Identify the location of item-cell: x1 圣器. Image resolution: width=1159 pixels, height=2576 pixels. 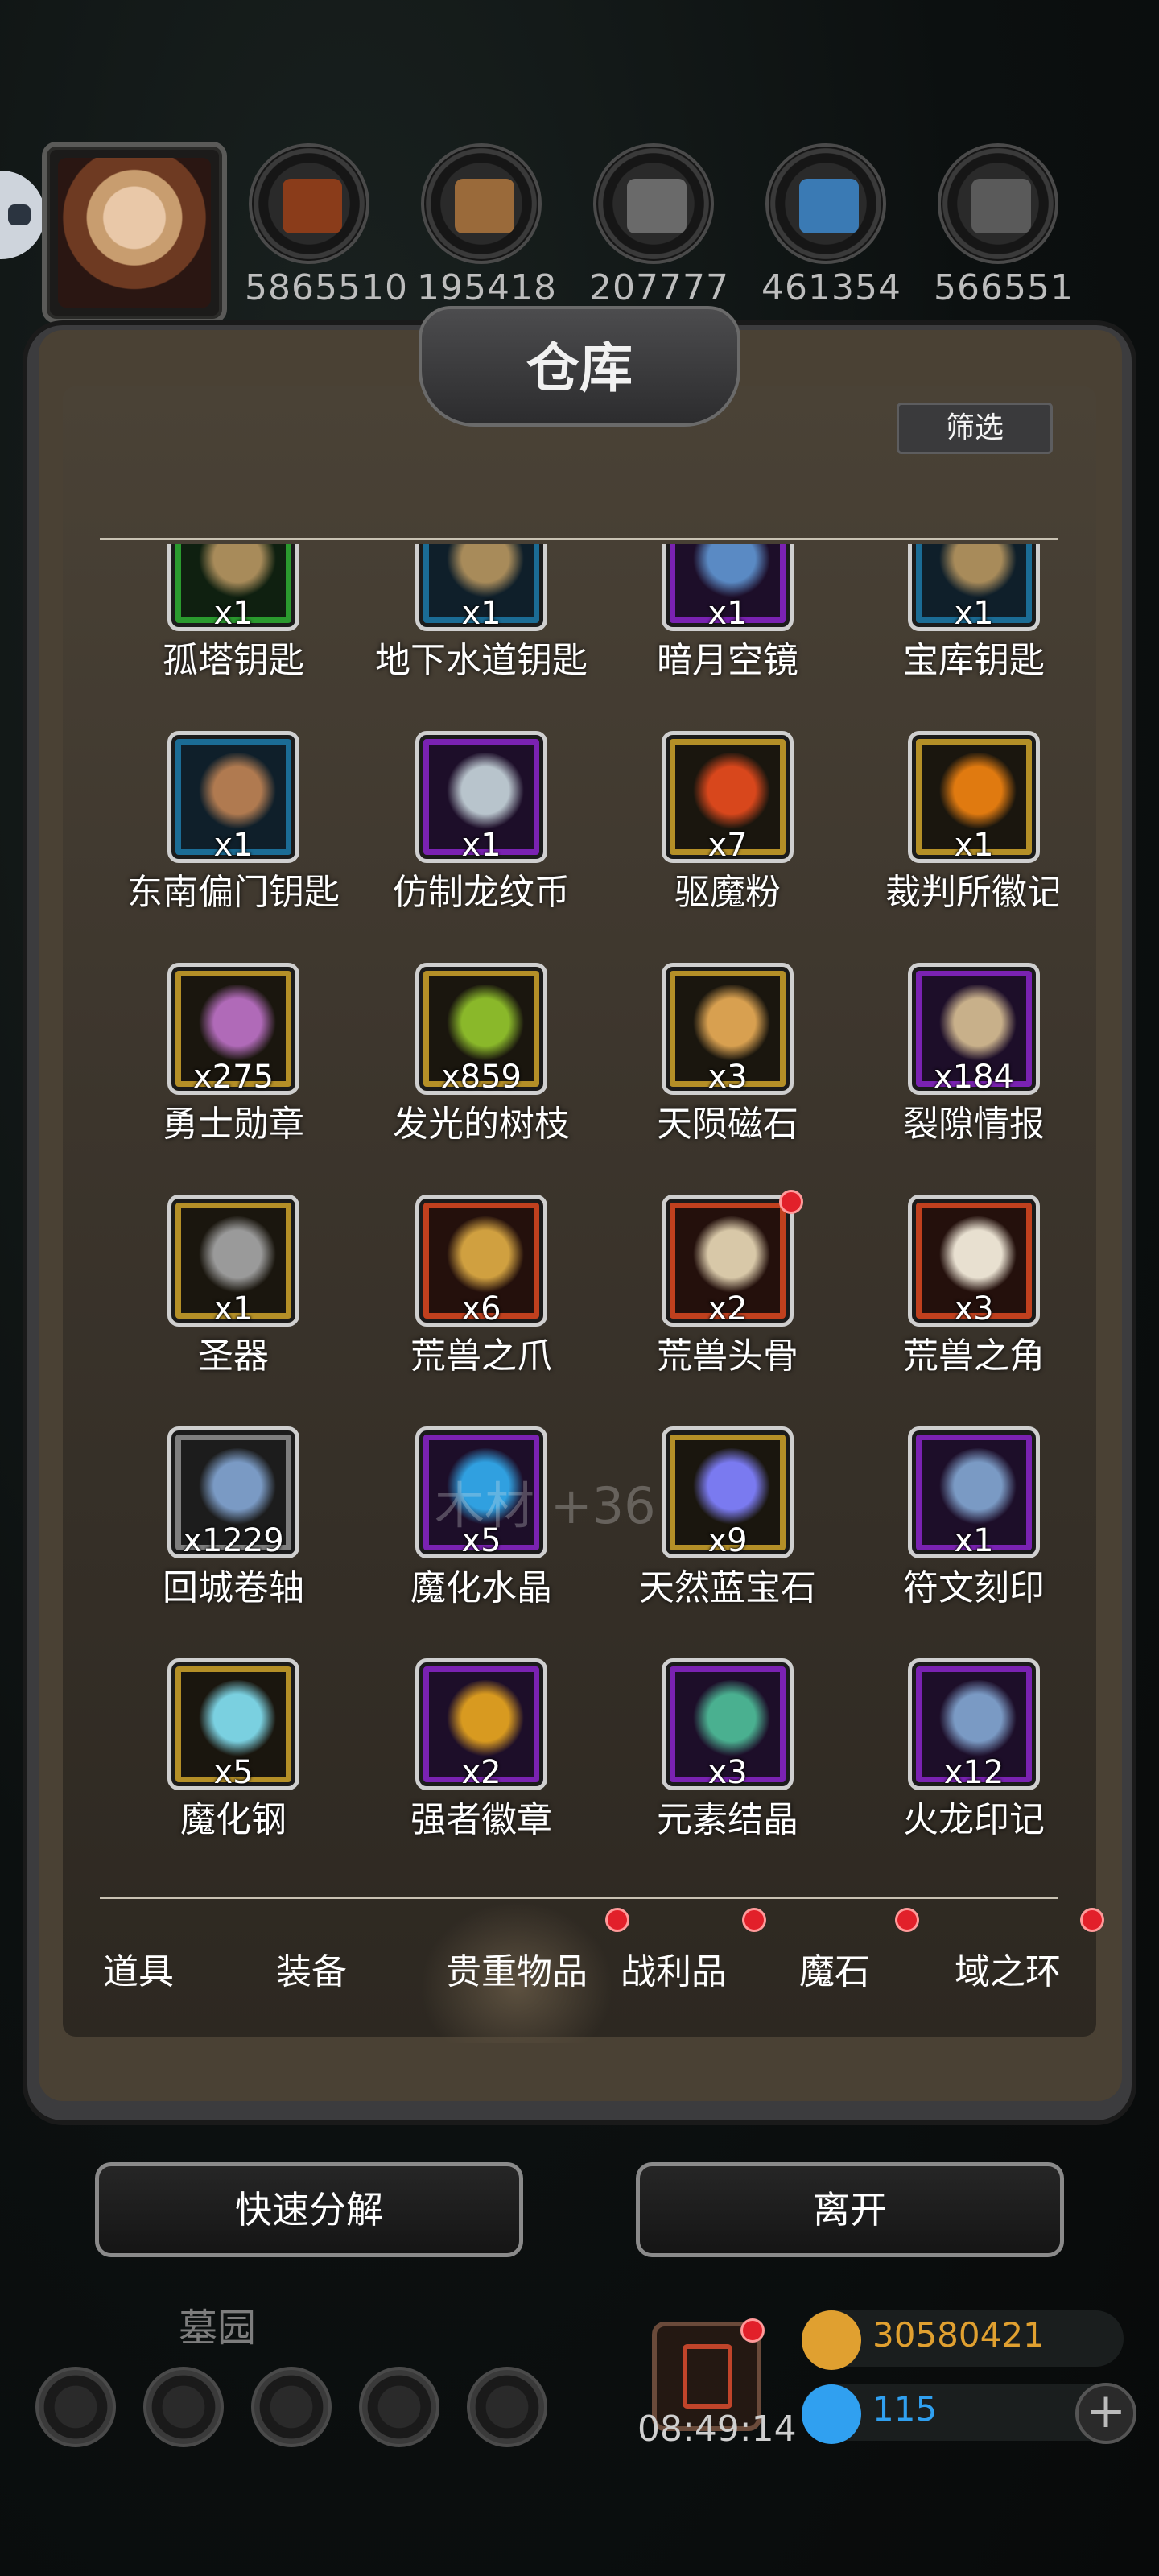
(218, 1299).